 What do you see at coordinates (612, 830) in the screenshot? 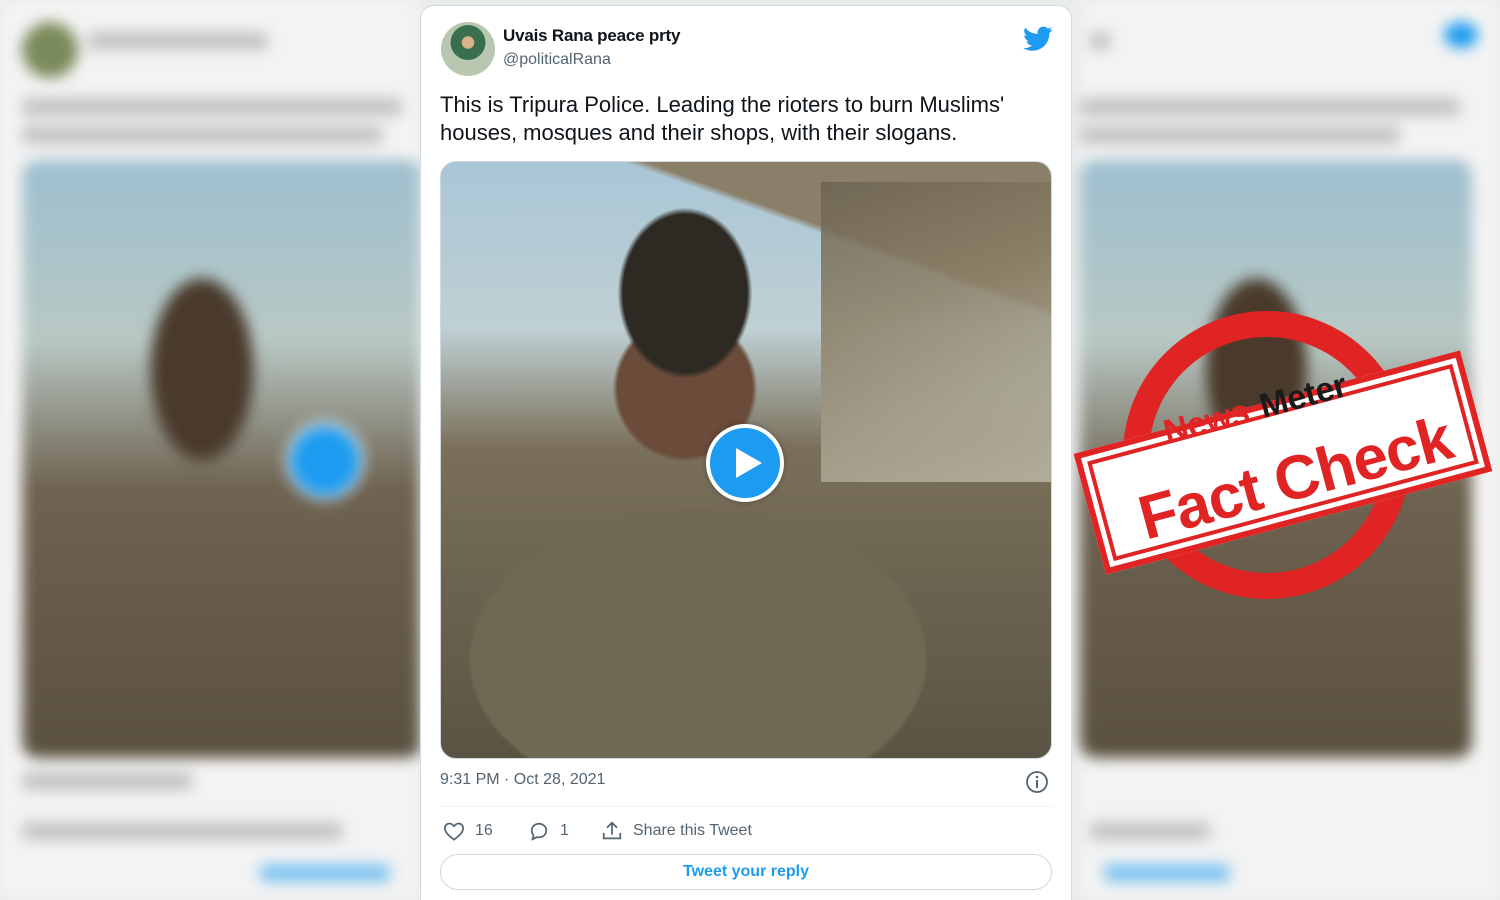
I see `share-icon` at bounding box center [612, 830].